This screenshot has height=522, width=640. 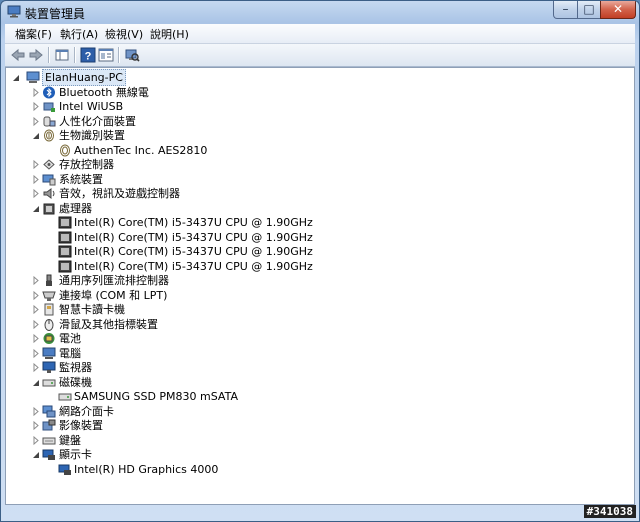 What do you see at coordinates (316, 454) in the screenshot?
I see `tree-category: 顯示卡` at bounding box center [316, 454].